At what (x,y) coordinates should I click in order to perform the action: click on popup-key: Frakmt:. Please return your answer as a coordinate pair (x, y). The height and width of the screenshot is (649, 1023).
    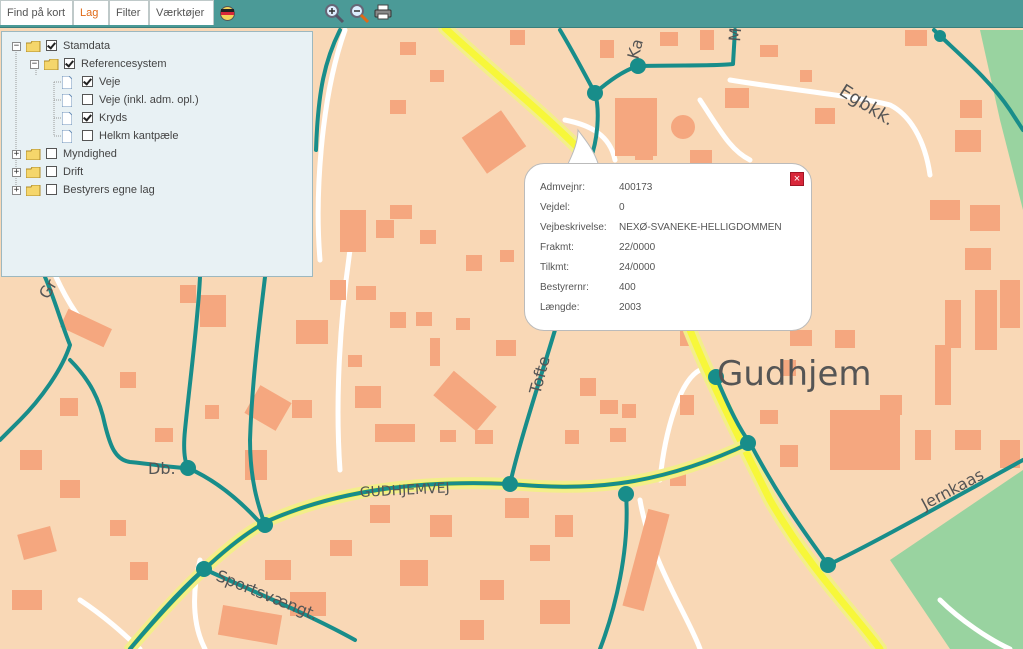
    Looking at the image, I should click on (557, 247).